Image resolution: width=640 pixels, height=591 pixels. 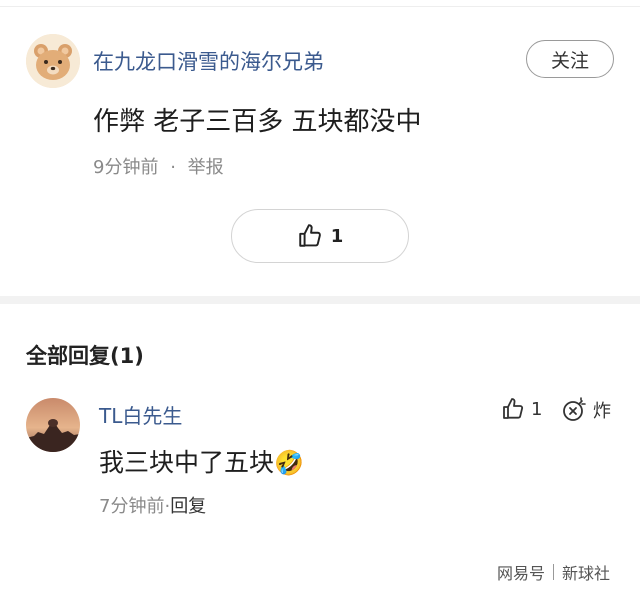 I want to click on follow-button: 关注, so click(x=570, y=59).